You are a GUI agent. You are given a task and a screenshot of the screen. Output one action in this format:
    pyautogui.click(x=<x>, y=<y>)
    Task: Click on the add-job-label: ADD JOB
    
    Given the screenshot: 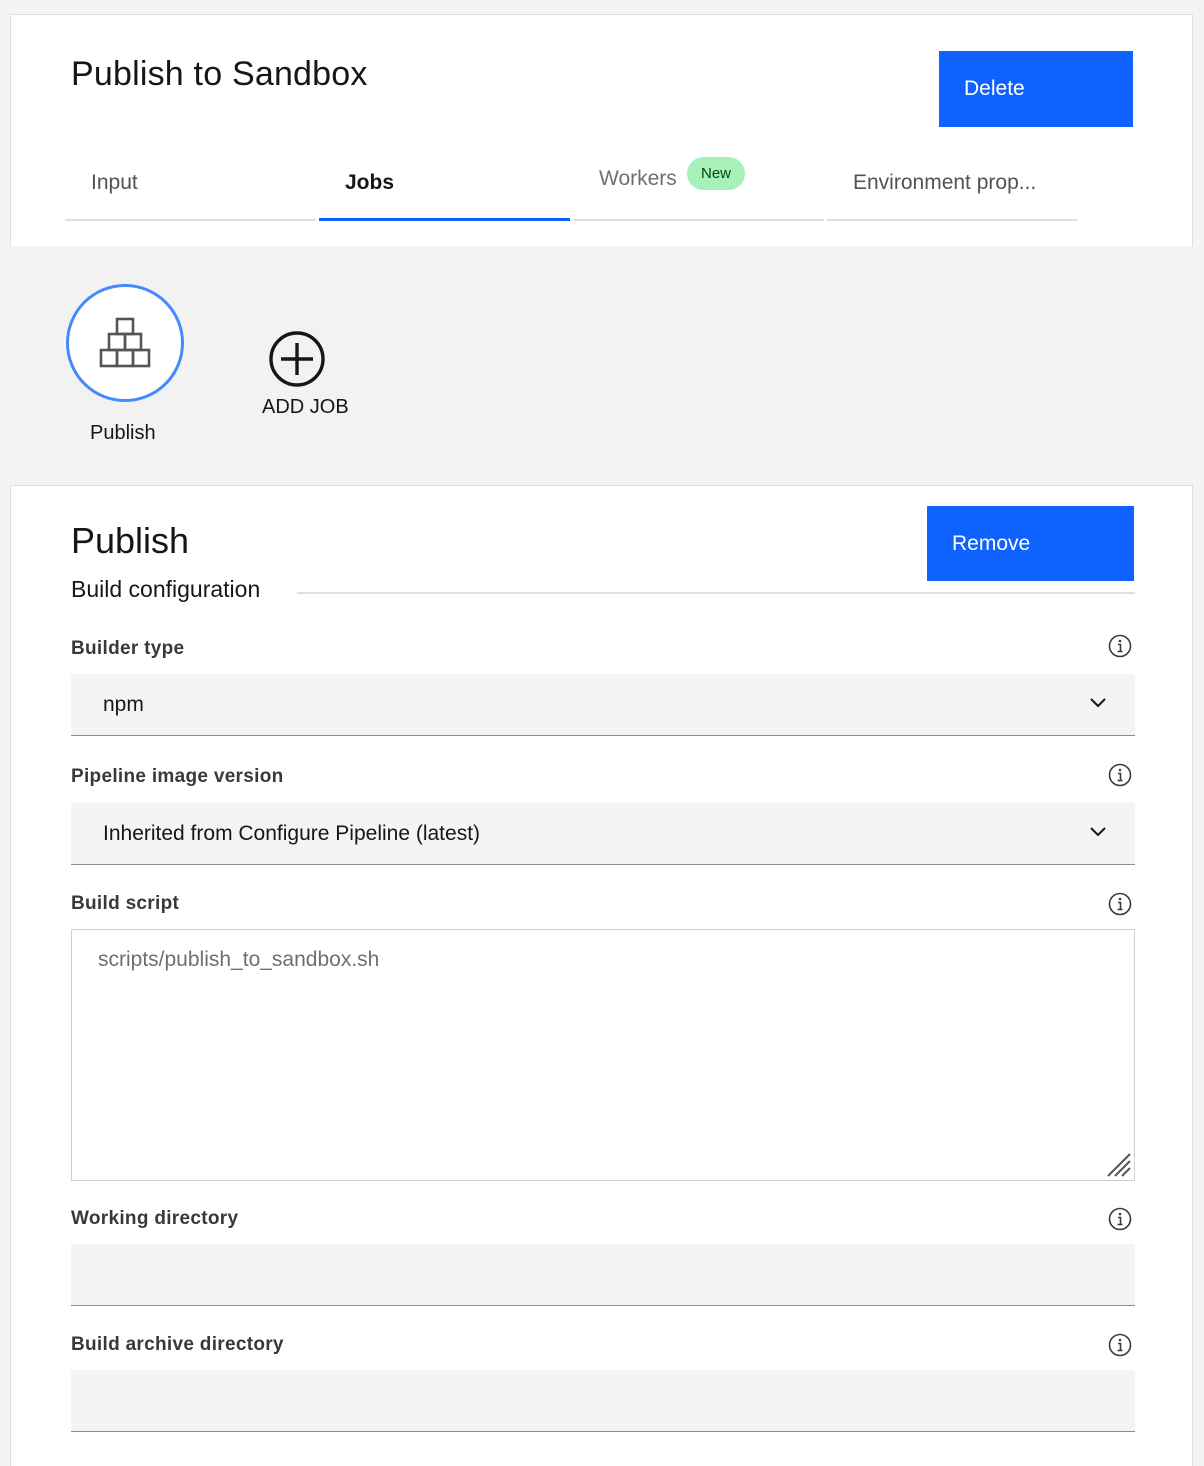 What is the action you would take?
    pyautogui.click(x=305, y=407)
    